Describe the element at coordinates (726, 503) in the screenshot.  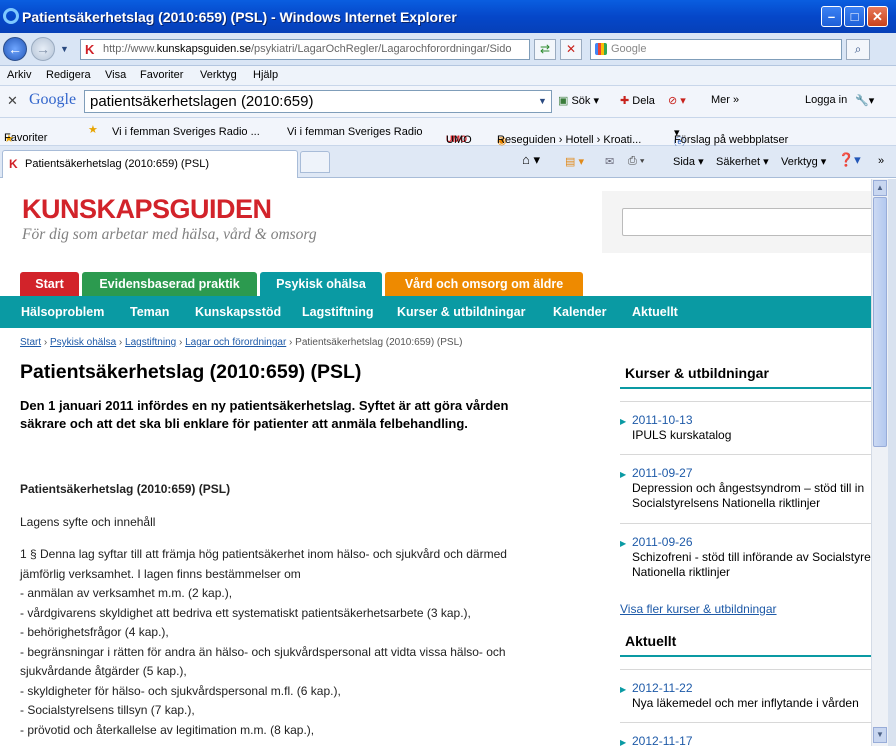
I see `course-title: Socialstyrelsens Nationella riktlinjer` at that location.